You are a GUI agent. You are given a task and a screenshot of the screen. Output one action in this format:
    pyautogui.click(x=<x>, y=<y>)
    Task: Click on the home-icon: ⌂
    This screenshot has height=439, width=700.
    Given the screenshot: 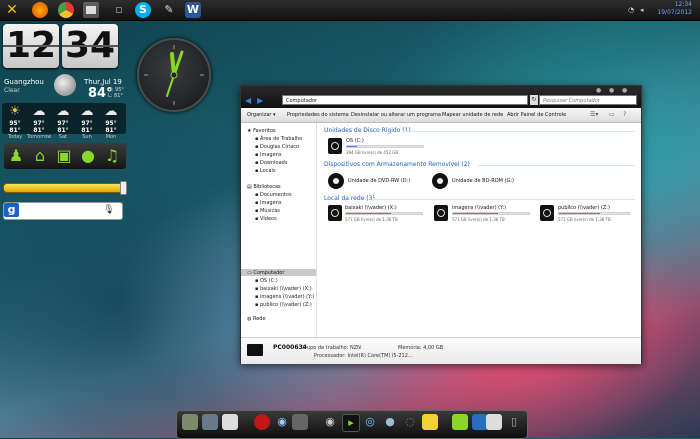 What is the action you would take?
    pyautogui.click(x=40, y=156)
    